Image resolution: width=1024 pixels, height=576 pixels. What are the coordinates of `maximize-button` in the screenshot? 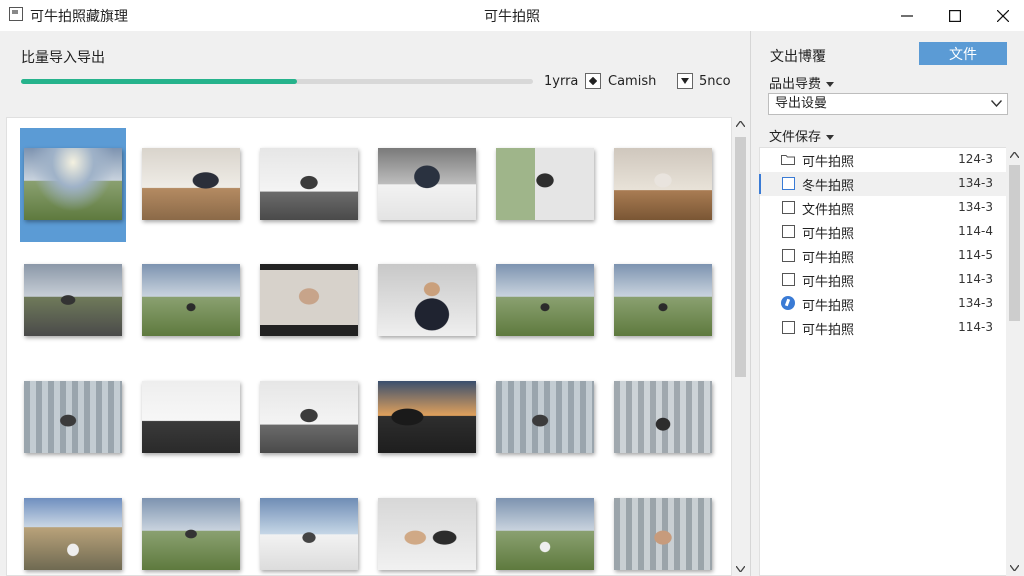 It's located at (955, 15).